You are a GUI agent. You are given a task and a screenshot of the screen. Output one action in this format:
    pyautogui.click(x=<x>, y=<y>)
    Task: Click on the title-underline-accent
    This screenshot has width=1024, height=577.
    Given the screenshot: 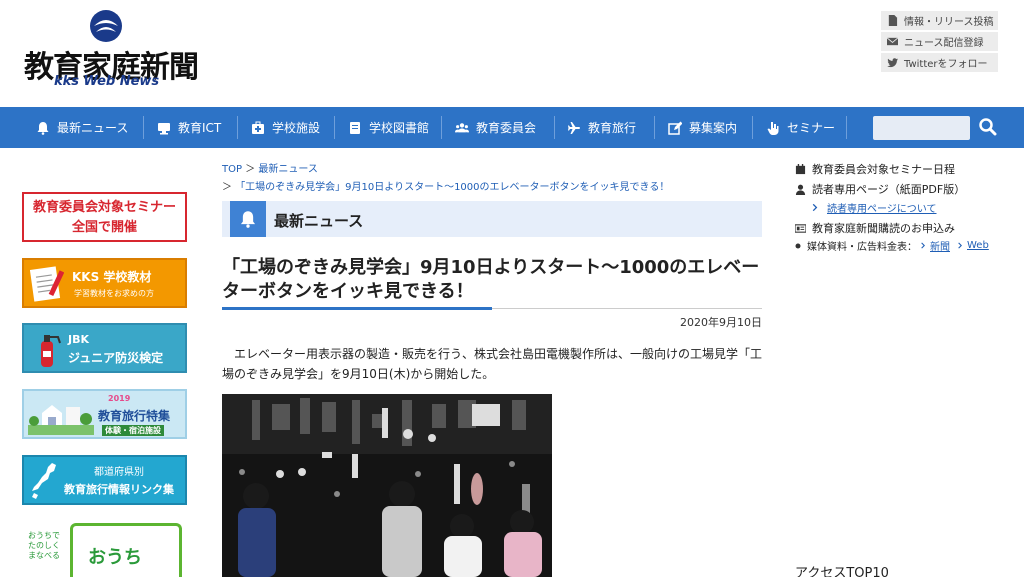 What is the action you would take?
    pyautogui.click(x=357, y=308)
    